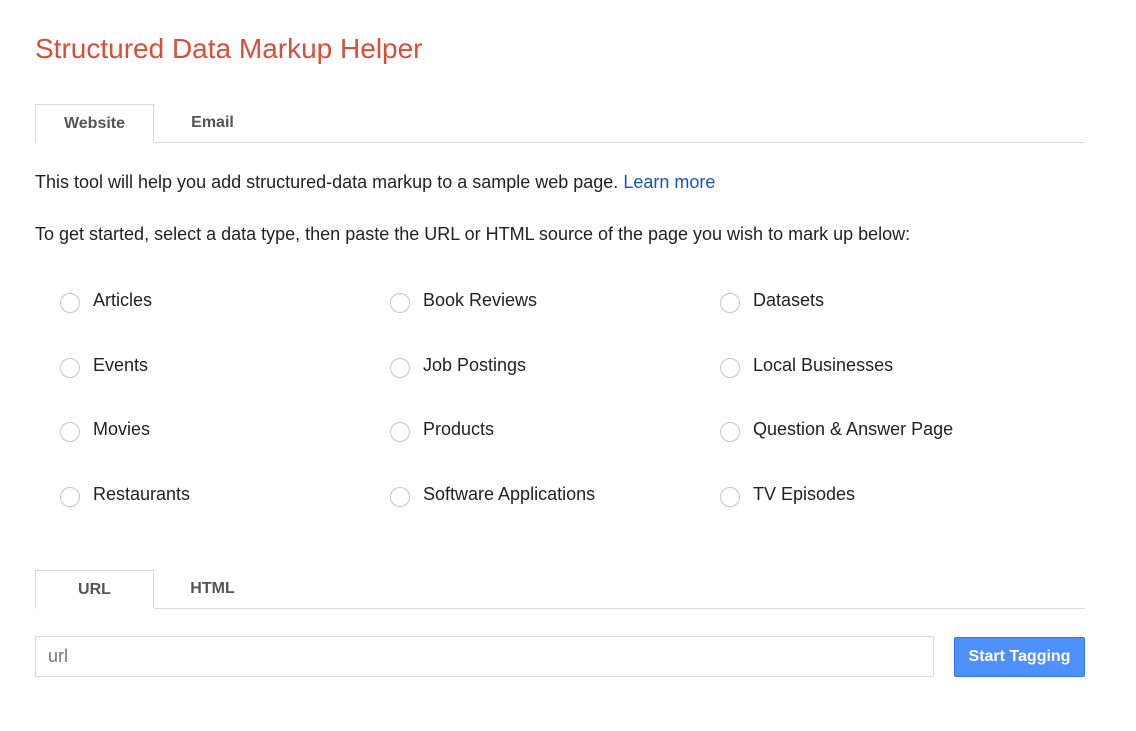 This screenshot has width=1136, height=731. Describe the element at coordinates (1019, 657) in the screenshot. I see `start-tagging-button: Start Tagging` at that location.